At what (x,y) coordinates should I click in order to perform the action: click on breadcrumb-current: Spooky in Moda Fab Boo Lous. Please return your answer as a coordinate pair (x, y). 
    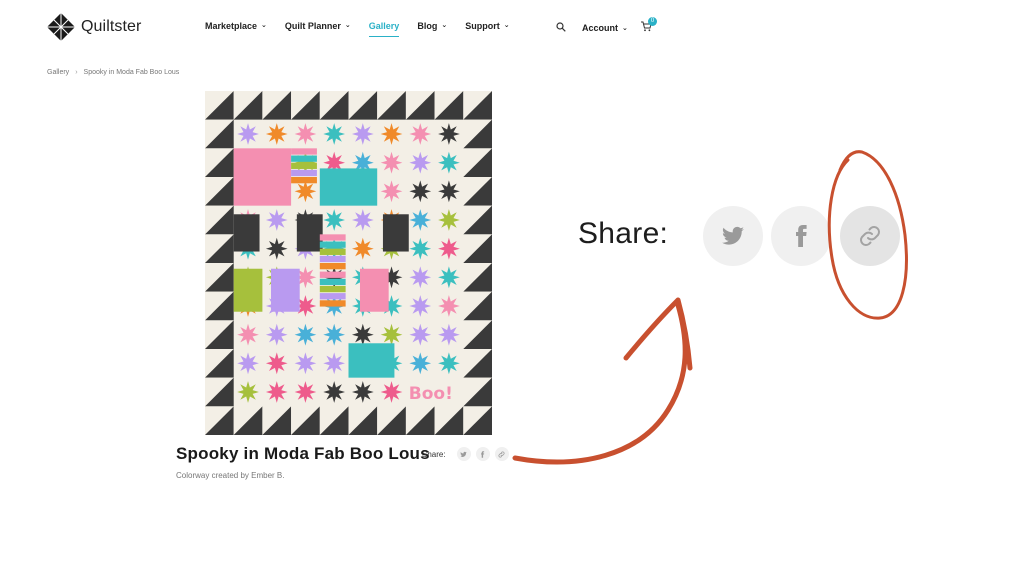
    Looking at the image, I should click on (131, 72).